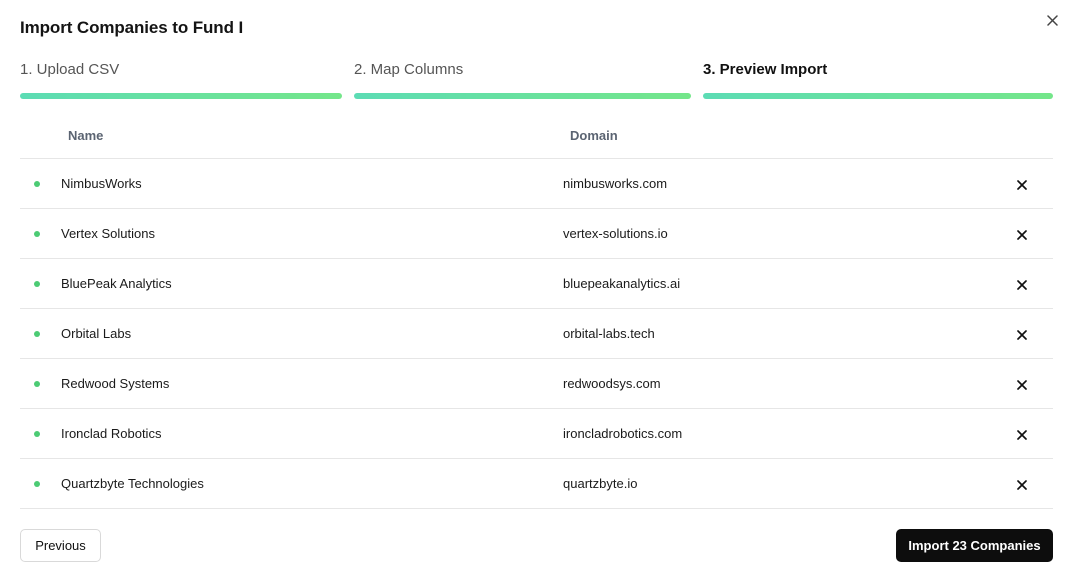 The height and width of the screenshot is (583, 1072). Describe the element at coordinates (536, 384) in the screenshot. I see `table-row: Redwood Systems redwoodsys.com` at that location.